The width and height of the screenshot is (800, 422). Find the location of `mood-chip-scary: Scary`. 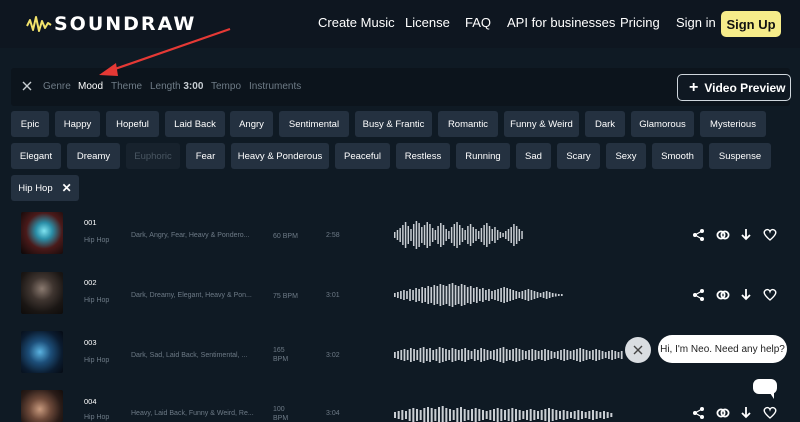

mood-chip-scary: Scary is located at coordinates (578, 156).